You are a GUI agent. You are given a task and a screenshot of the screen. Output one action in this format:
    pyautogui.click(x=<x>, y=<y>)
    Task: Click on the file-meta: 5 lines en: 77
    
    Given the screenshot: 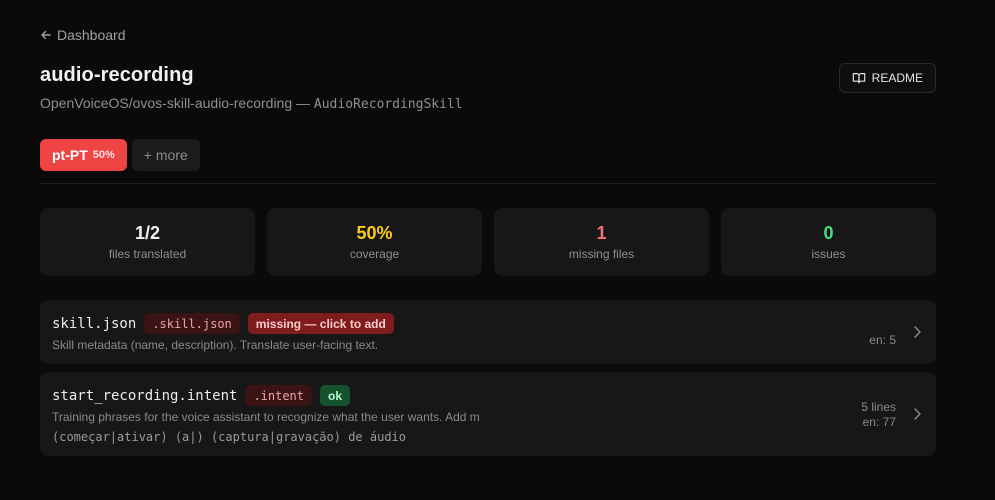 What is the action you would take?
    pyautogui.click(x=878, y=415)
    